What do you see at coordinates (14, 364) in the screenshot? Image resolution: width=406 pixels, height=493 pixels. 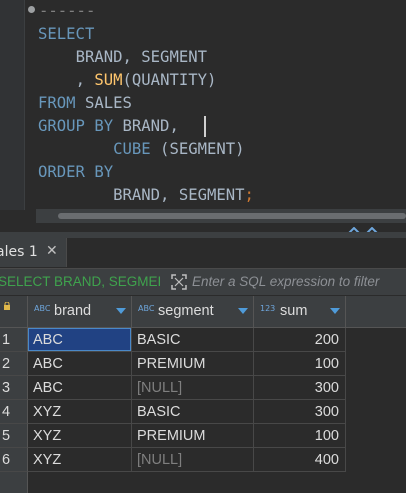 I see `row-number: 2` at bounding box center [14, 364].